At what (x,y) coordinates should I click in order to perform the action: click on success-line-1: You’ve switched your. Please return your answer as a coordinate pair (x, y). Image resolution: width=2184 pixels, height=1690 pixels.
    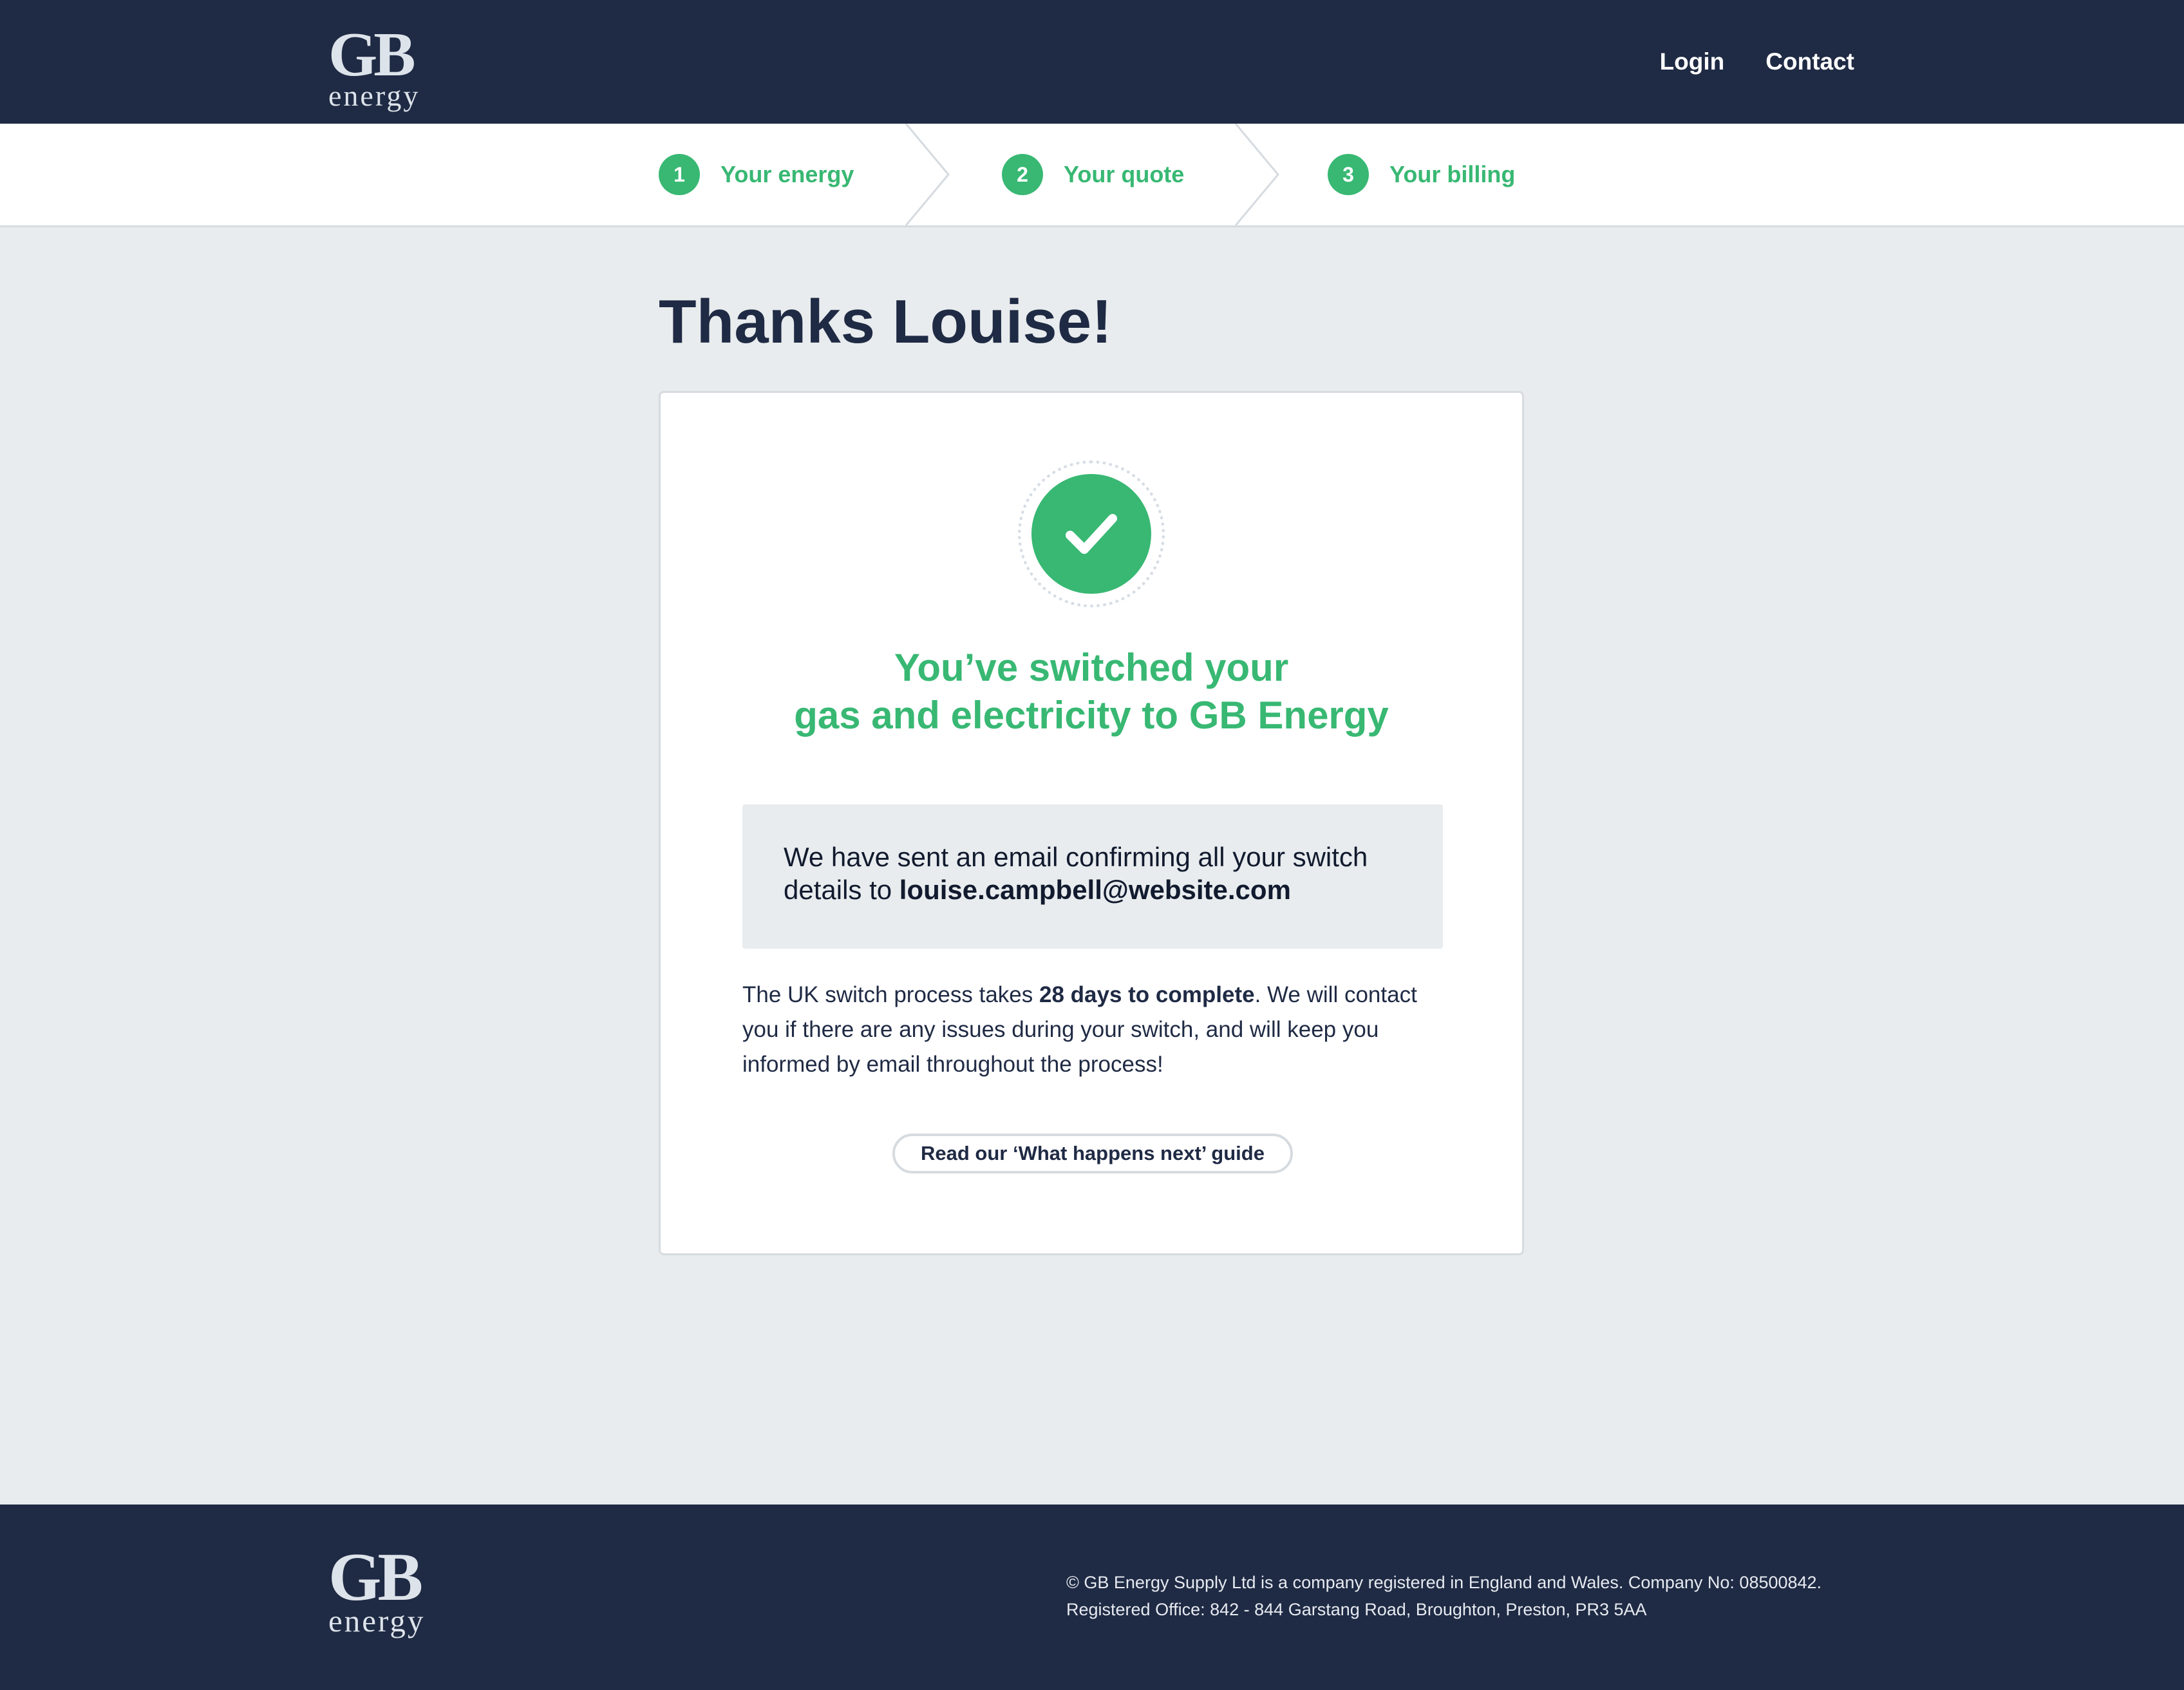
    Looking at the image, I should click on (1091, 667).